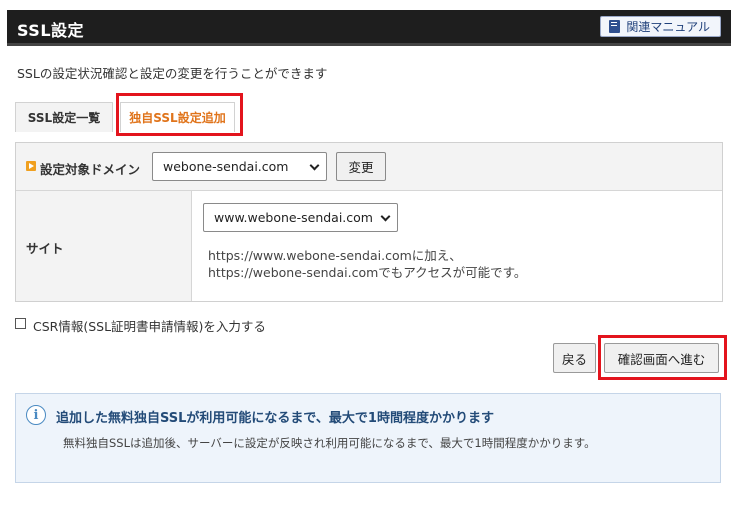 The height and width of the screenshot is (507, 733). I want to click on highlight-box-tab, so click(179, 114).